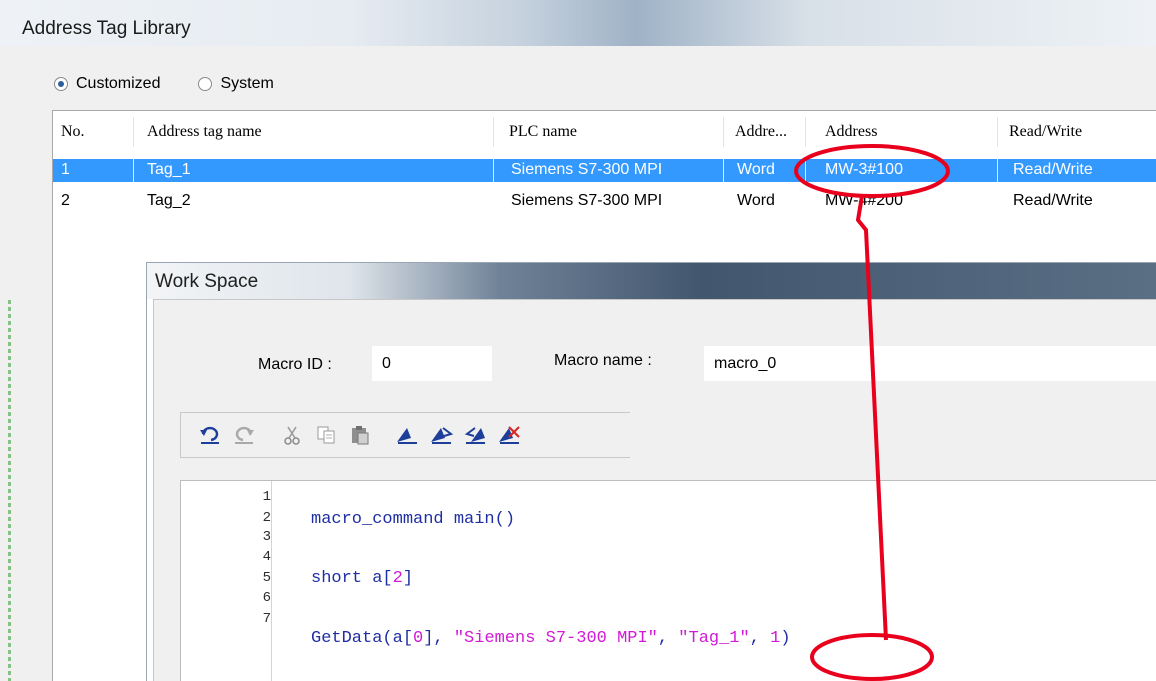 This screenshot has width=1156, height=681. Describe the element at coordinates (864, 169) in the screenshot. I see `cell-address: MW-3#100` at that location.